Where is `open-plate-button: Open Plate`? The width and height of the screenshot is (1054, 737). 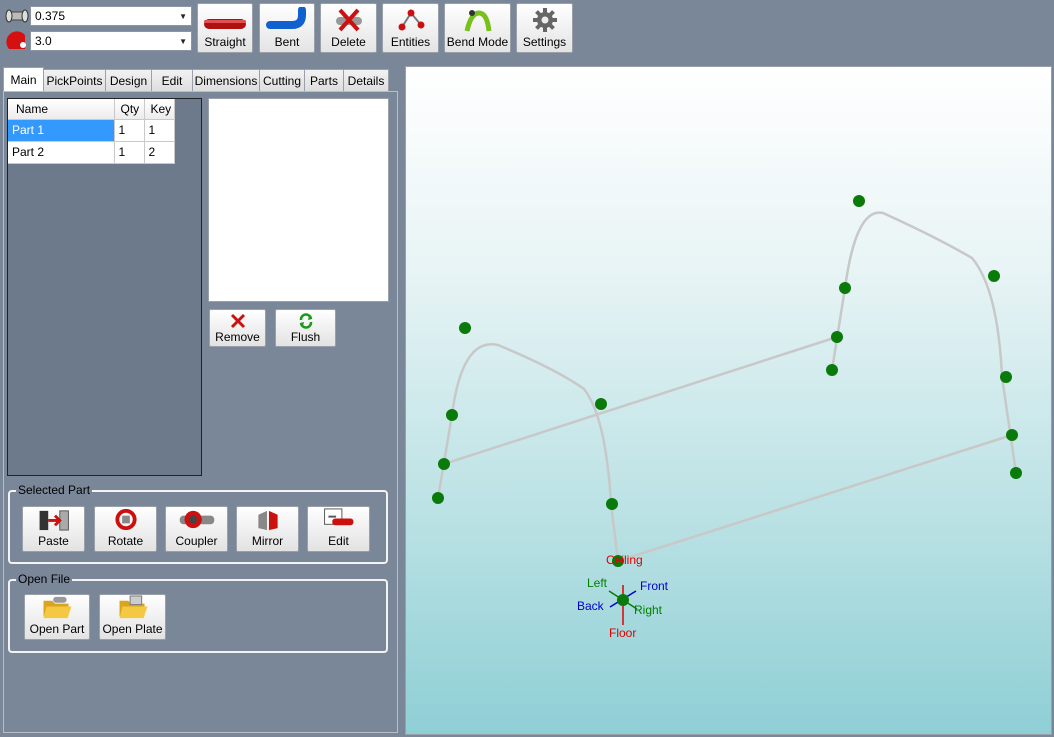 open-plate-button: Open Plate is located at coordinates (132, 617).